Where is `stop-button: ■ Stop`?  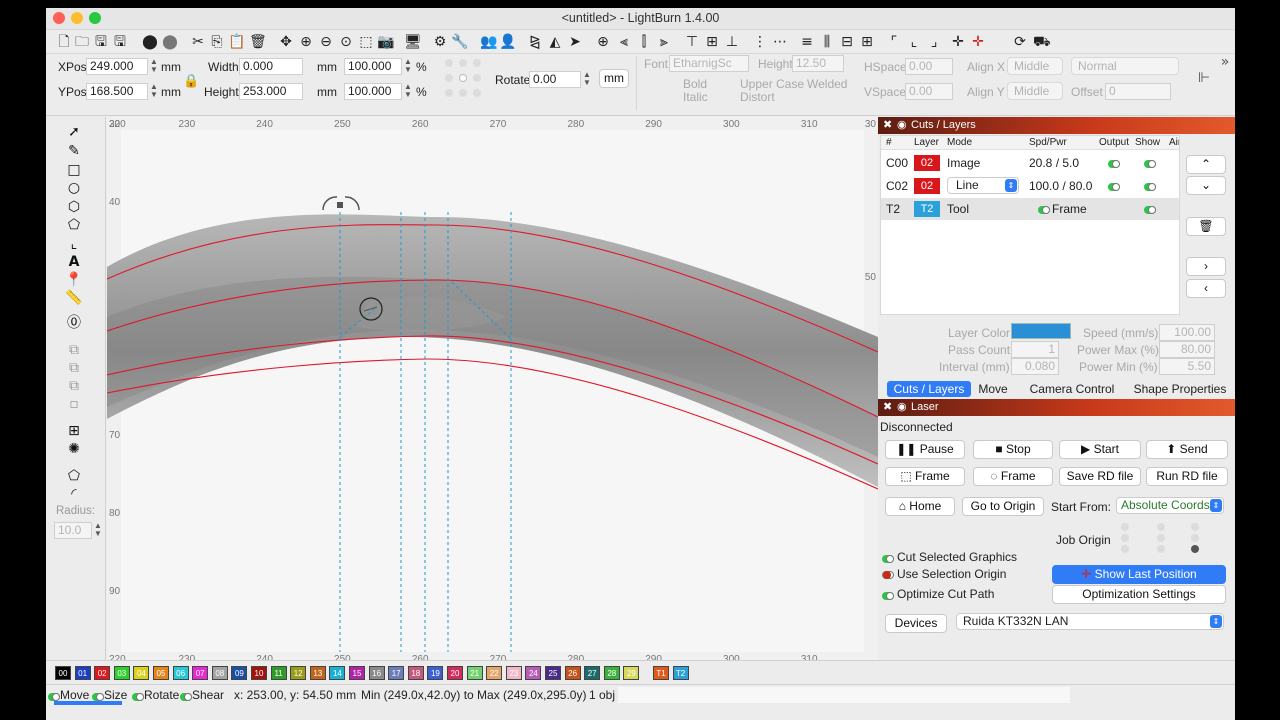 stop-button: ■ Stop is located at coordinates (1013, 449).